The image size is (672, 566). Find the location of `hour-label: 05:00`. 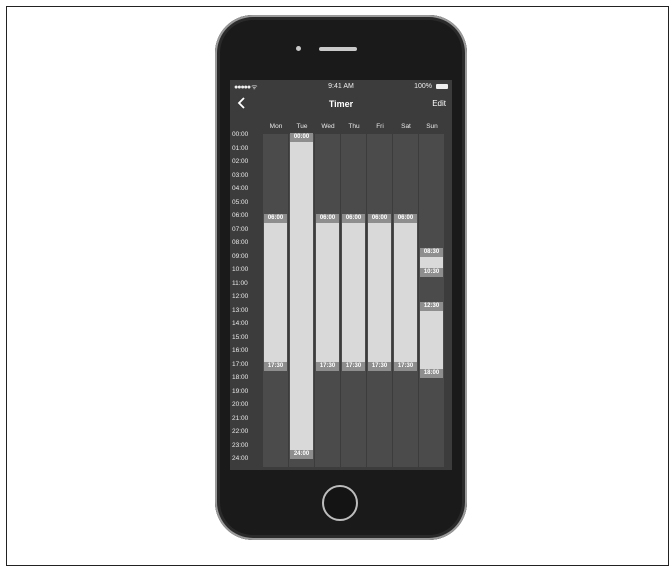

hour-label: 05:00 is located at coordinates (240, 202).